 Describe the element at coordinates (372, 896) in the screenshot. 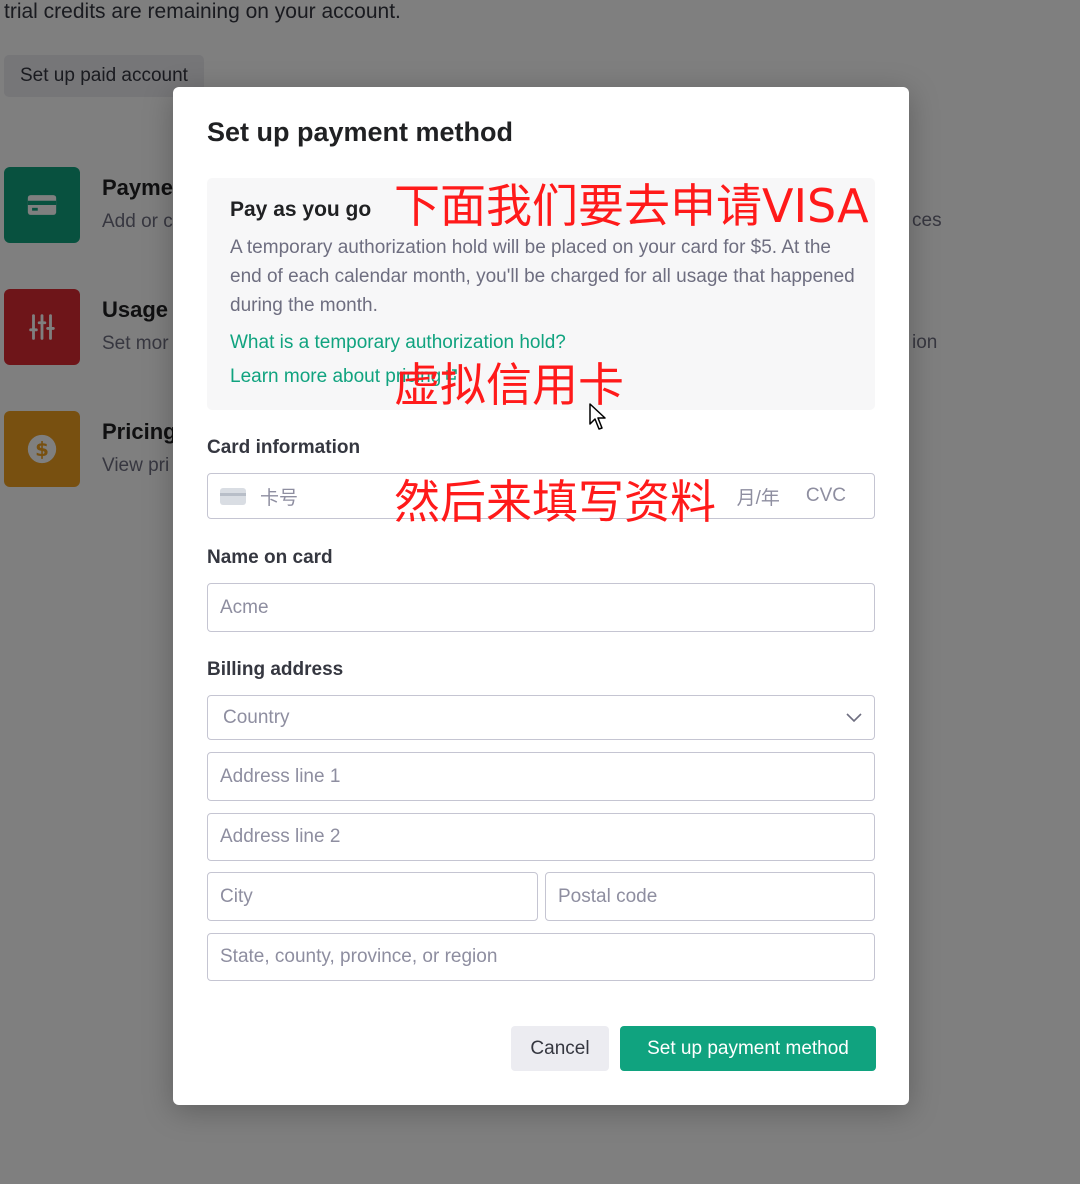

I see `city-input: City` at that location.